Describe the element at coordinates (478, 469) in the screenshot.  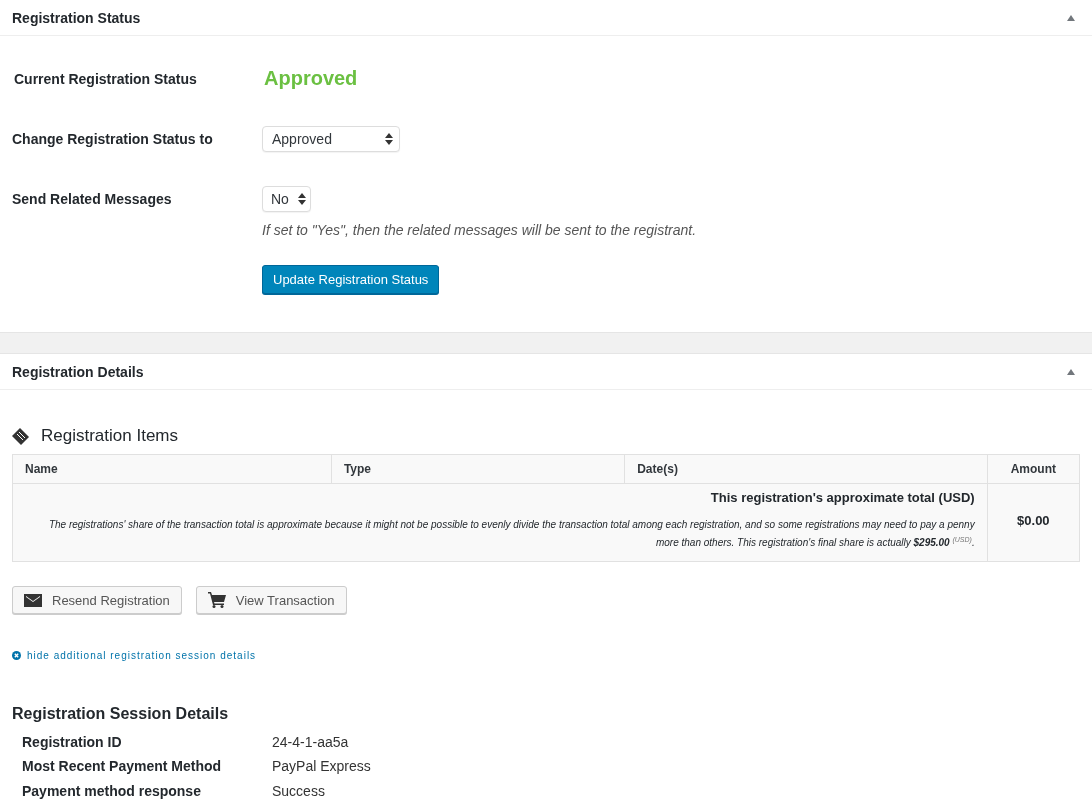
I see `column-header: Type` at that location.